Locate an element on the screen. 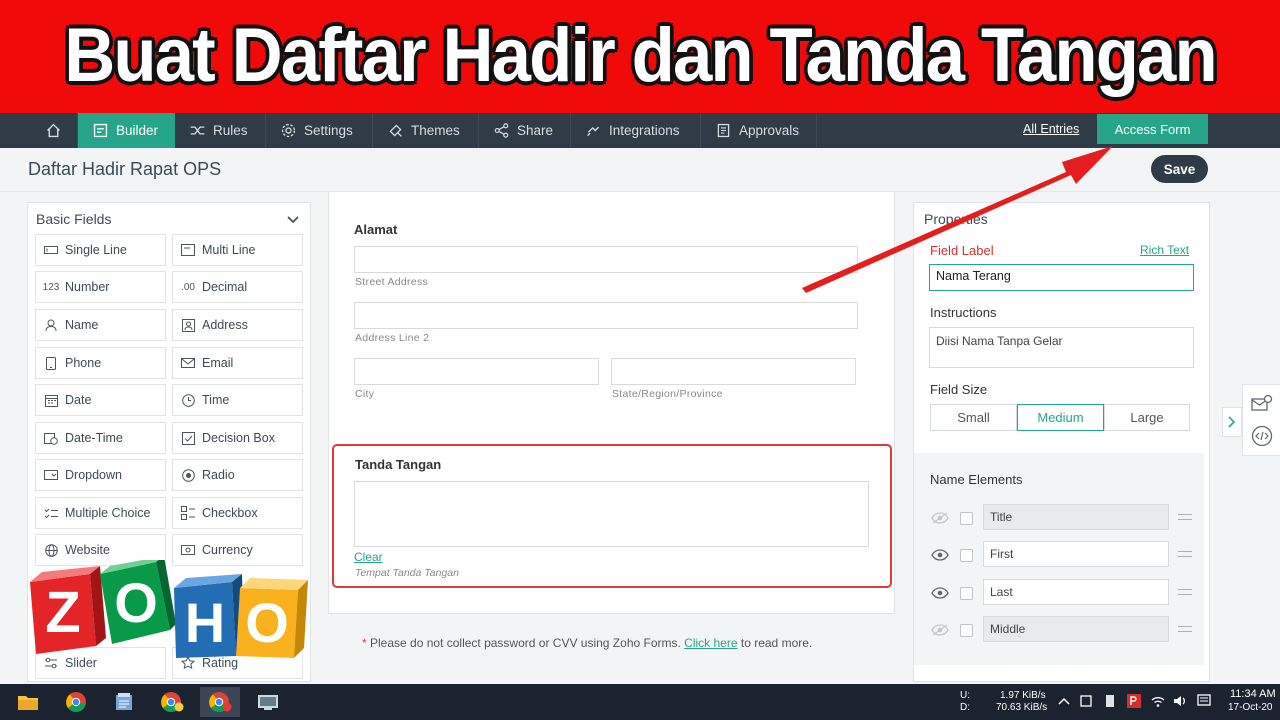  chrome-icon is located at coordinates (76, 702).